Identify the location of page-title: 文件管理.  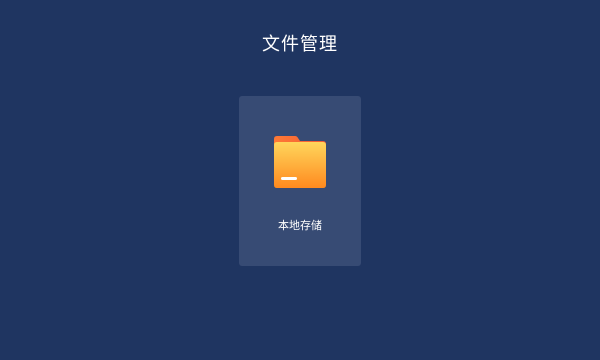
(300, 44).